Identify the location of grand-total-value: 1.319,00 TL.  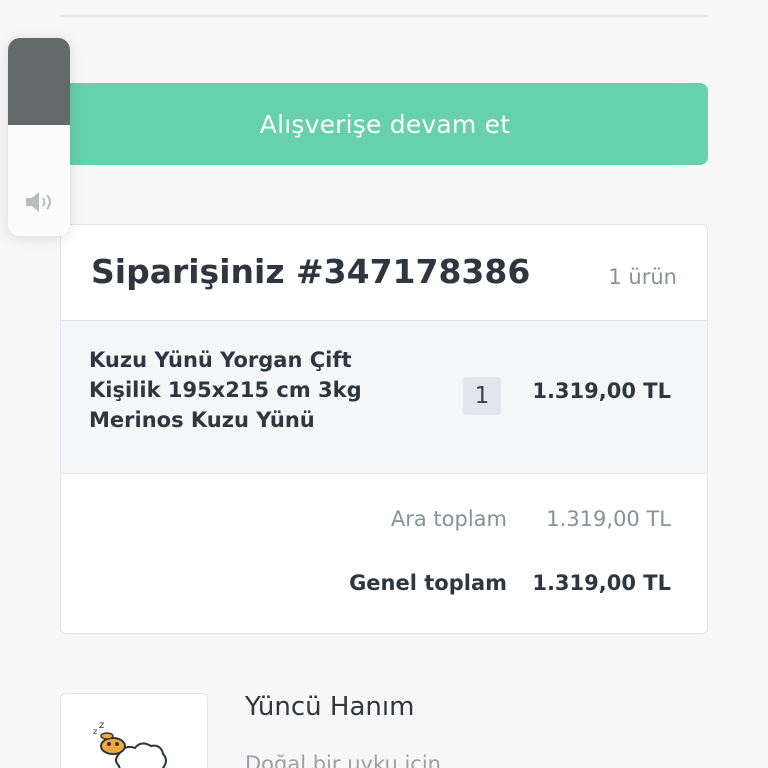
(601, 583).